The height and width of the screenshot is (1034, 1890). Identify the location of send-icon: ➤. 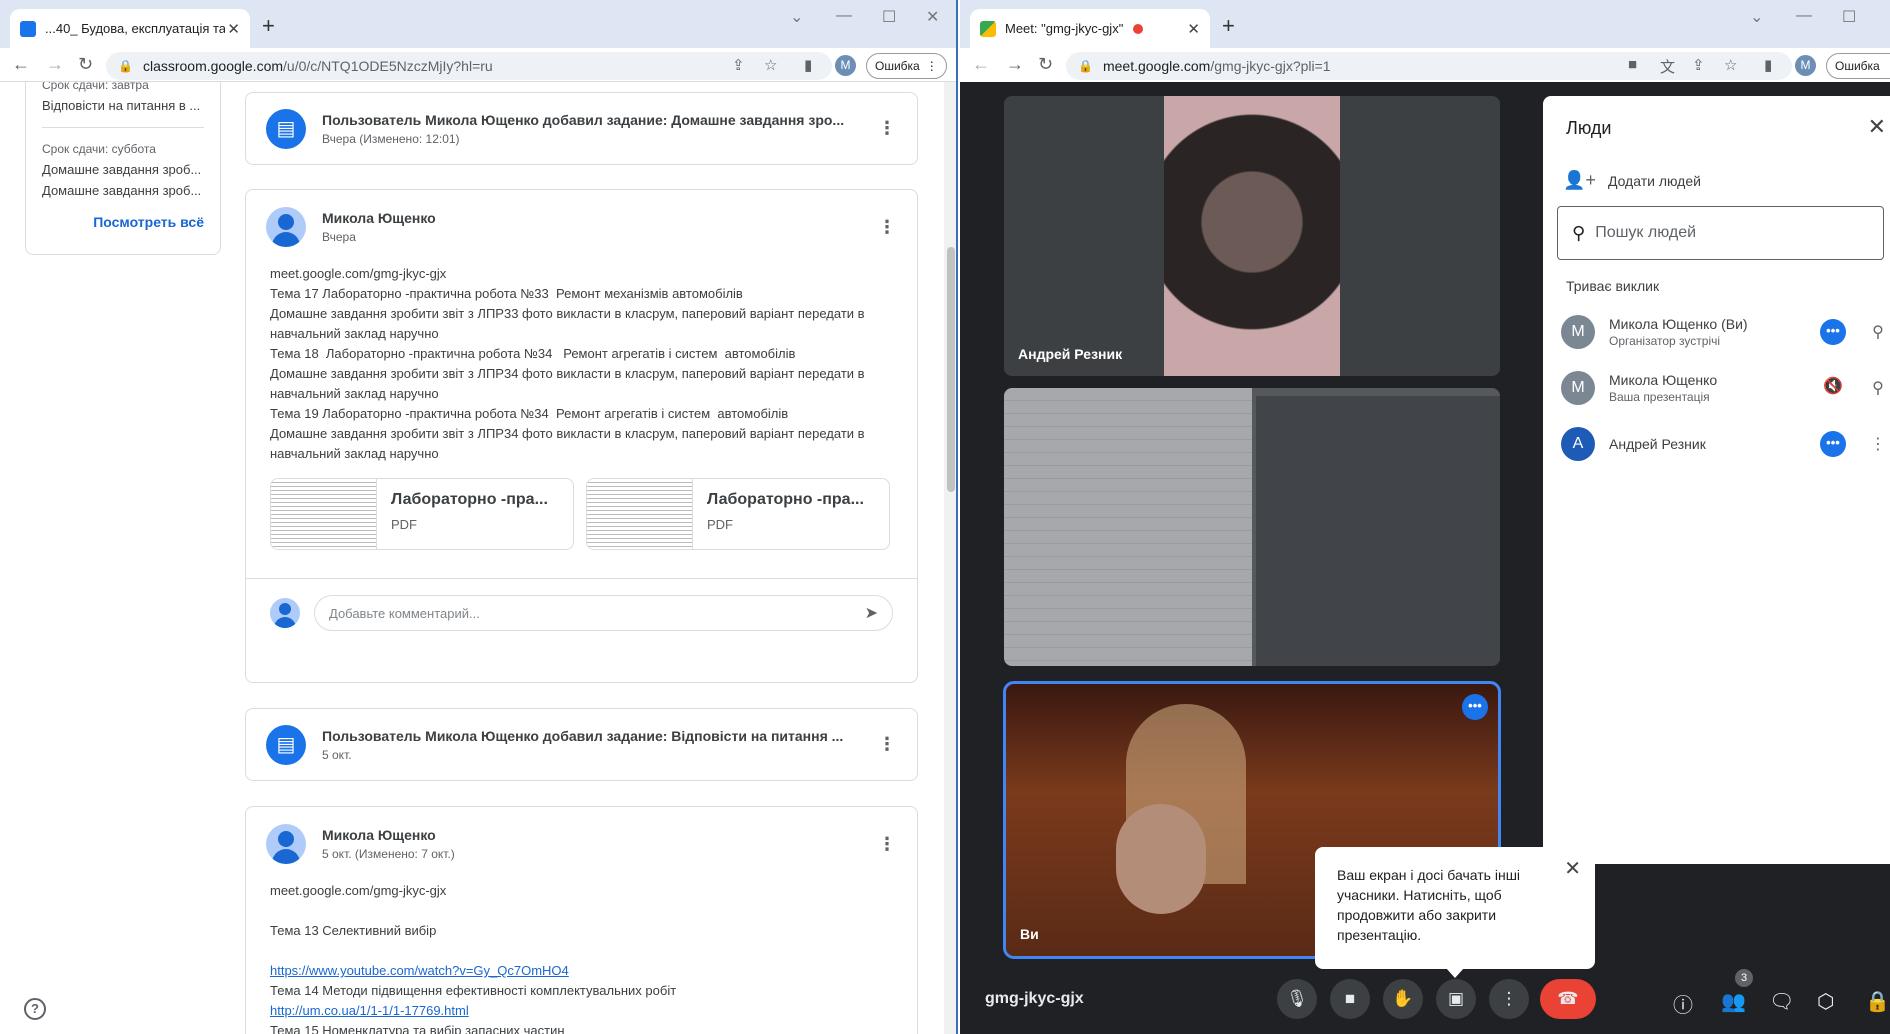
(871, 613).